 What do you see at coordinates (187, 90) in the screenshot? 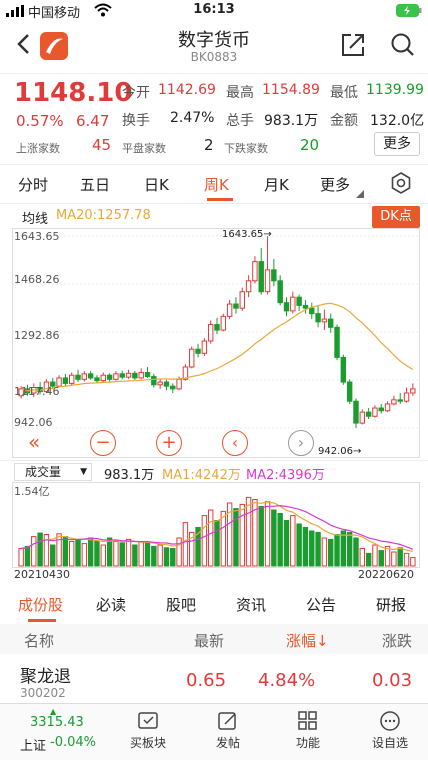
I see `open-value: 1142.69` at bounding box center [187, 90].